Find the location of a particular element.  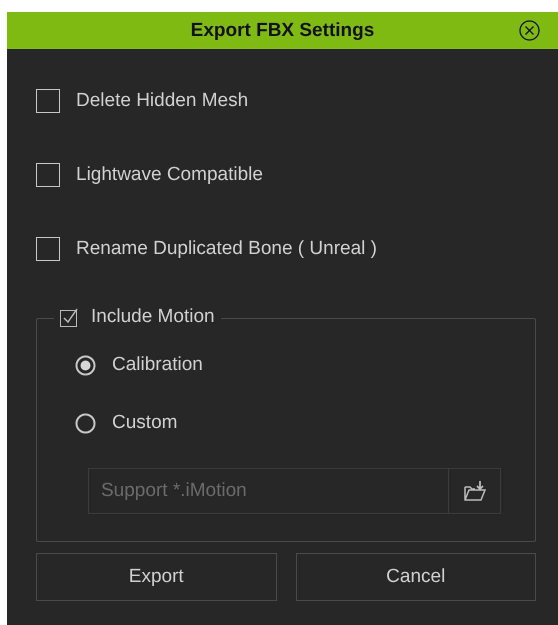

browse-button is located at coordinates (475, 491).